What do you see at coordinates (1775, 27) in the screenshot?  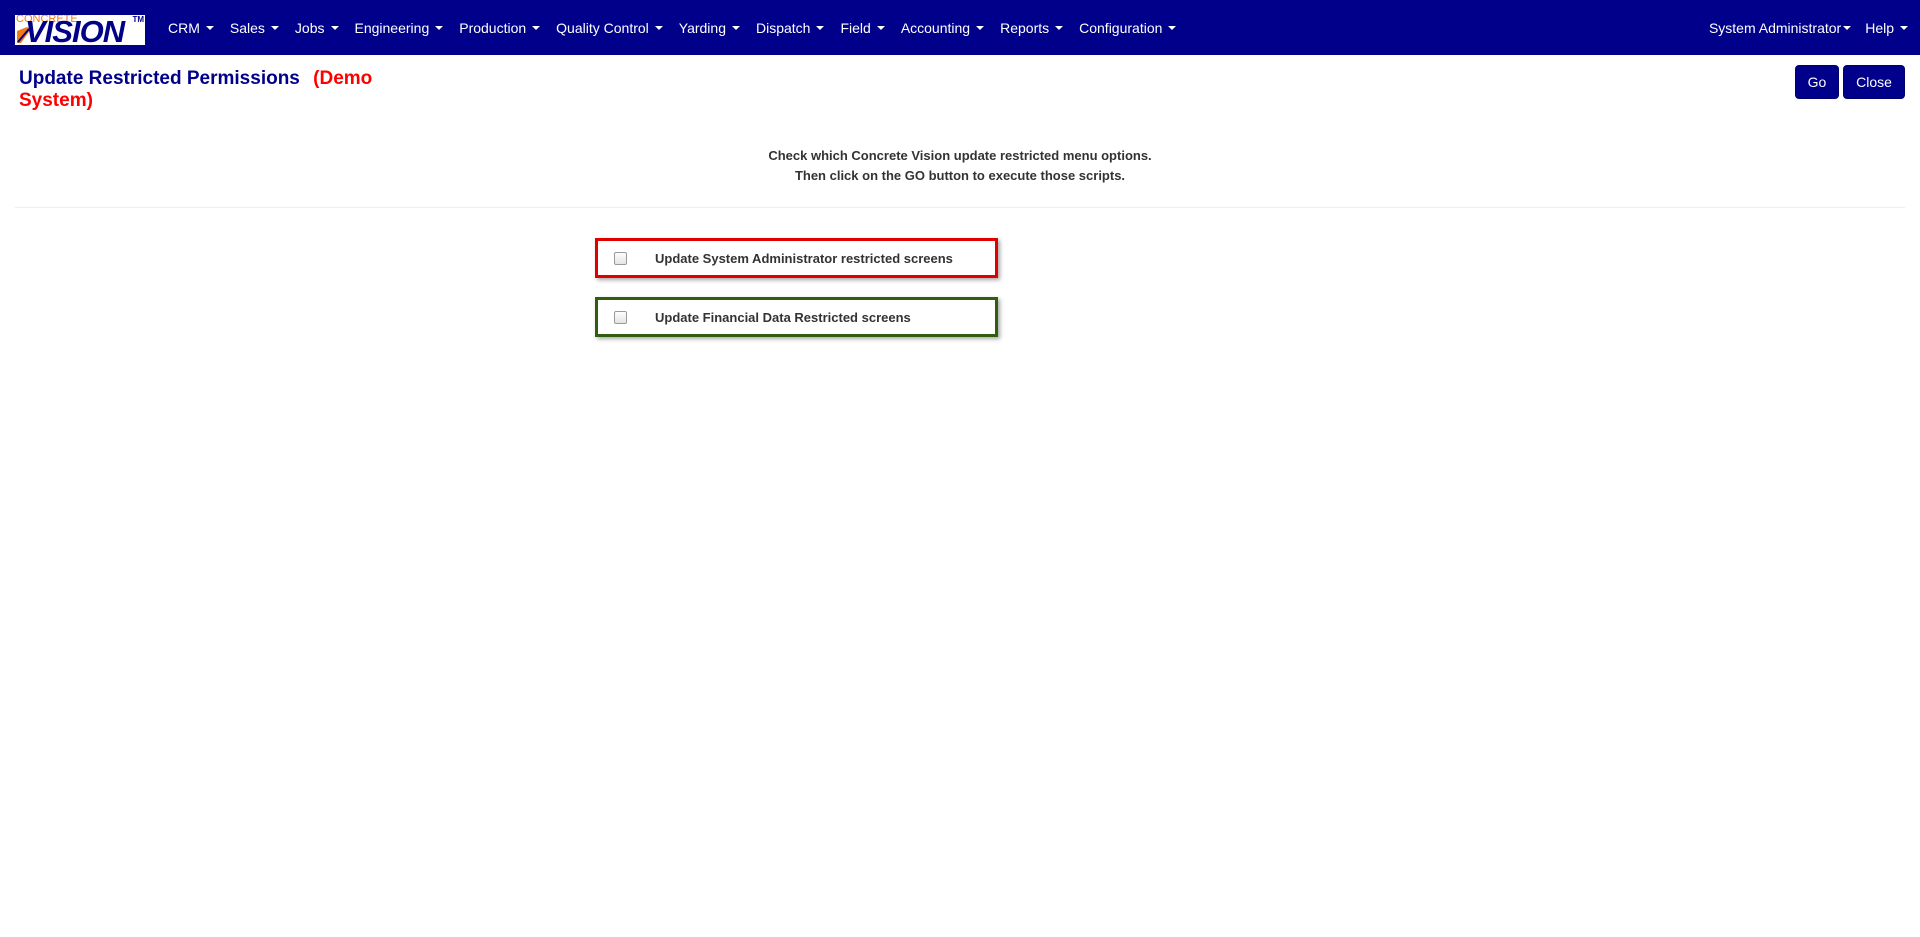 I see `user-name: System Administrator` at bounding box center [1775, 27].